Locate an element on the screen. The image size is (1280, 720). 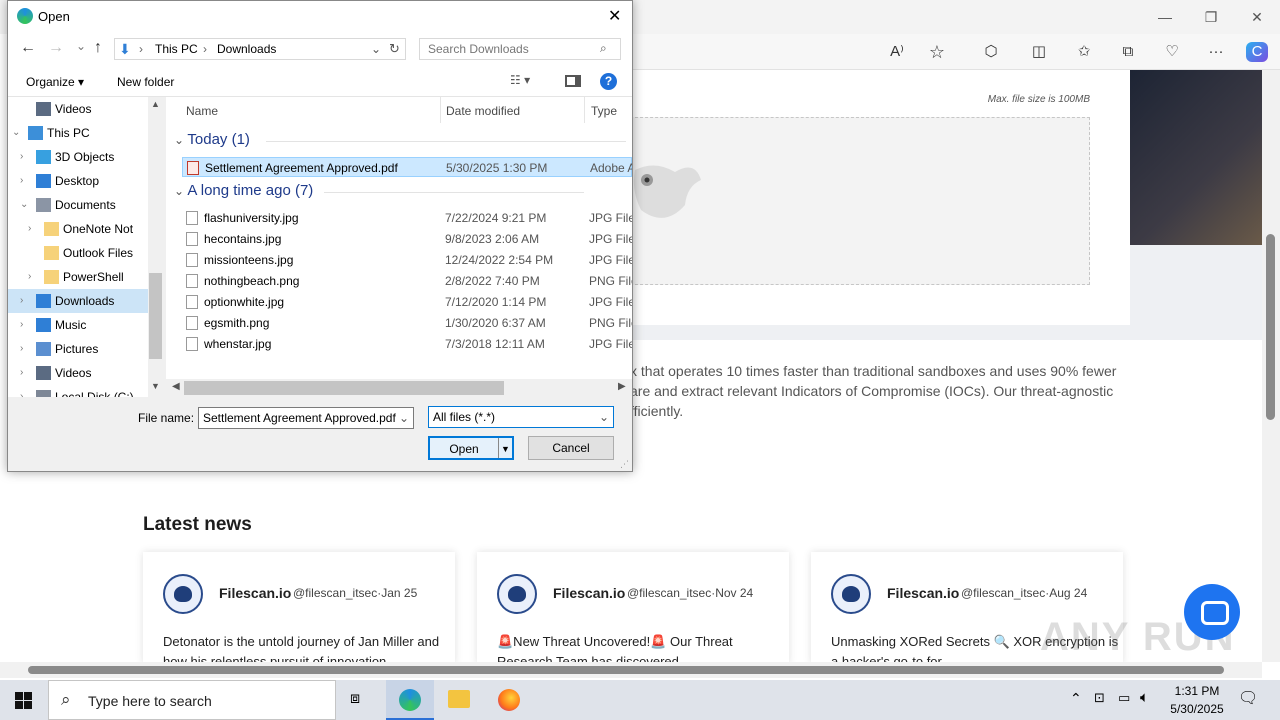
tree-item: › Downloads is located at coordinates (78, 301).